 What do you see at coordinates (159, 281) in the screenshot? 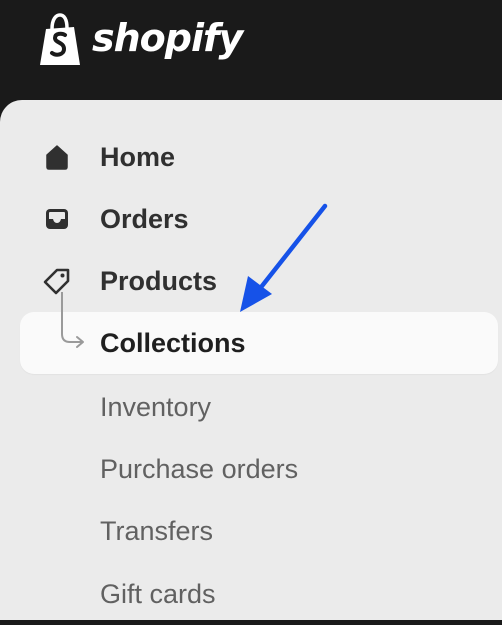
I see `sidebar-item-label: Products` at bounding box center [159, 281].